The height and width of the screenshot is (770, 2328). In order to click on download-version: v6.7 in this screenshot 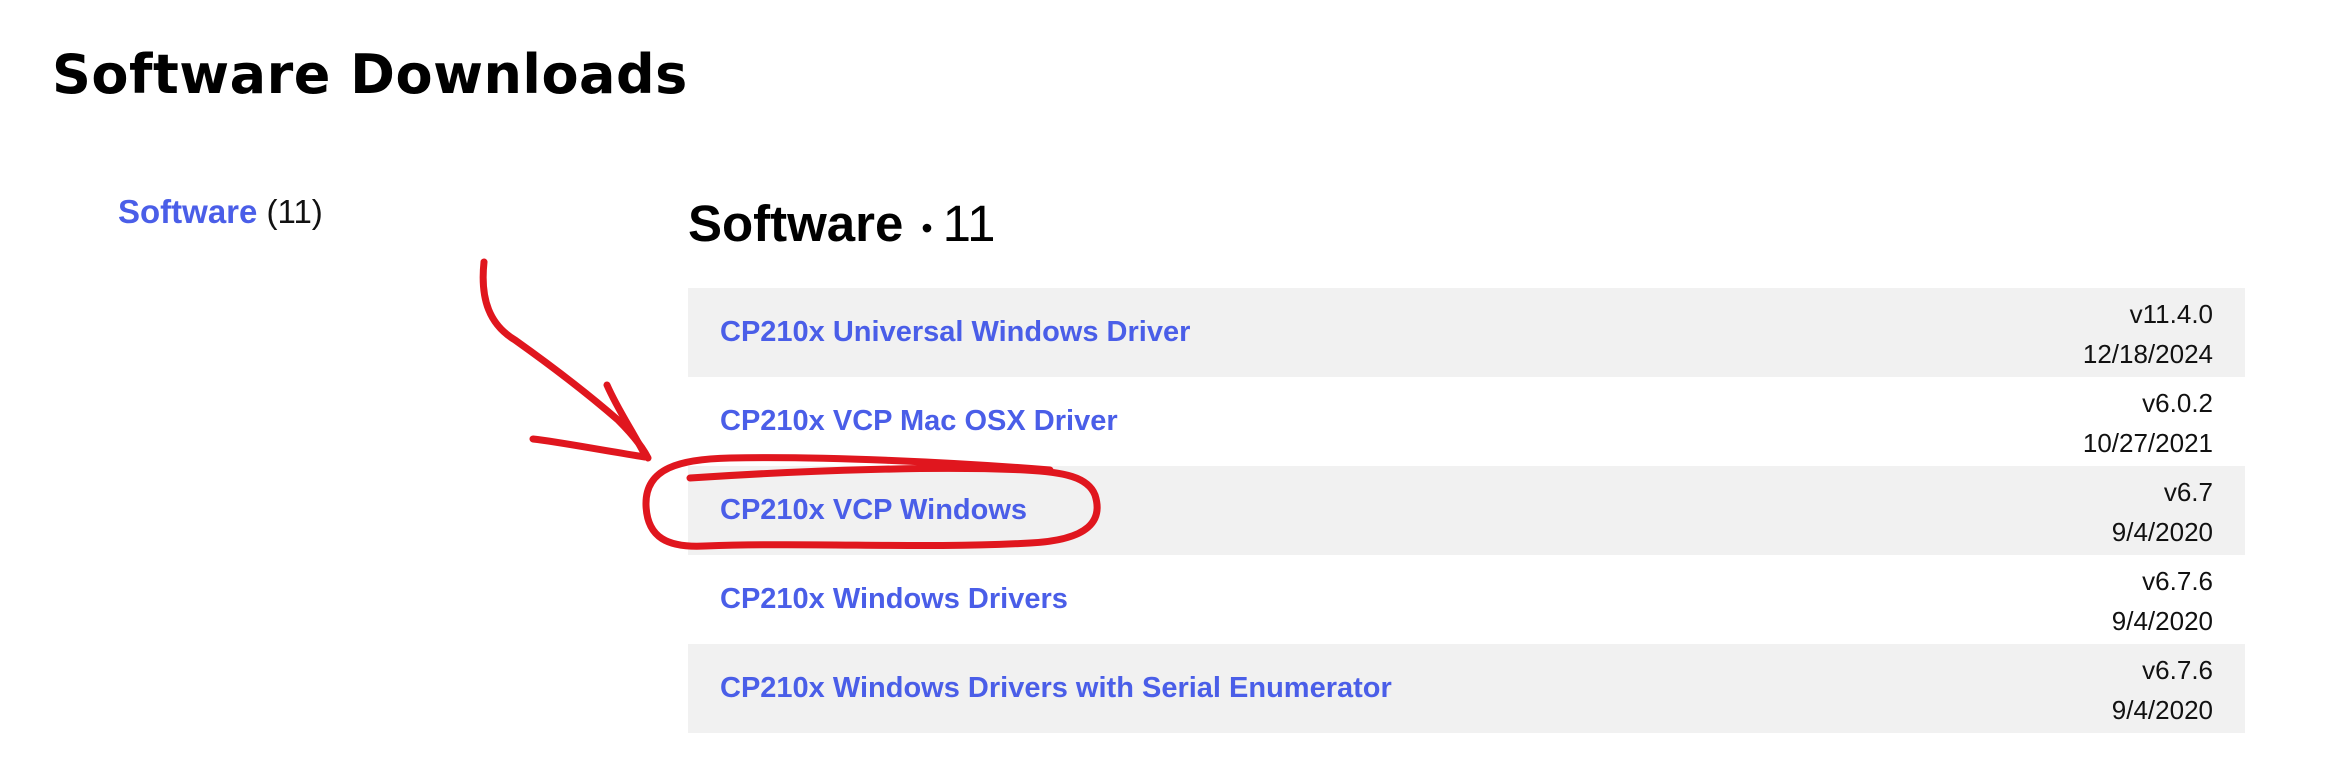, I will do `click(2188, 492)`.